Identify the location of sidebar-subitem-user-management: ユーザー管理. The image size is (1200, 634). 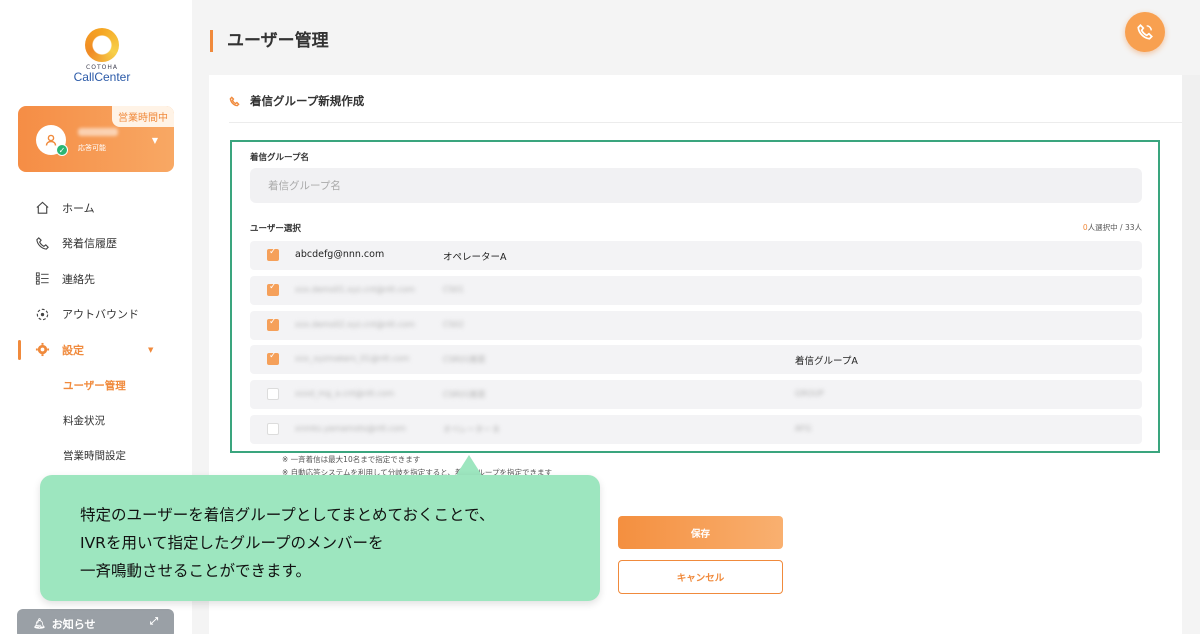
(96, 385).